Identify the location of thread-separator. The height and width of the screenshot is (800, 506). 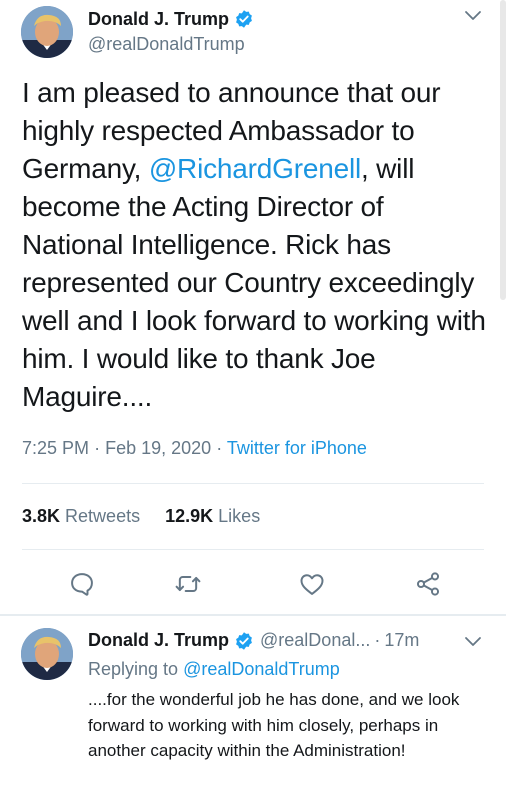
(253, 615).